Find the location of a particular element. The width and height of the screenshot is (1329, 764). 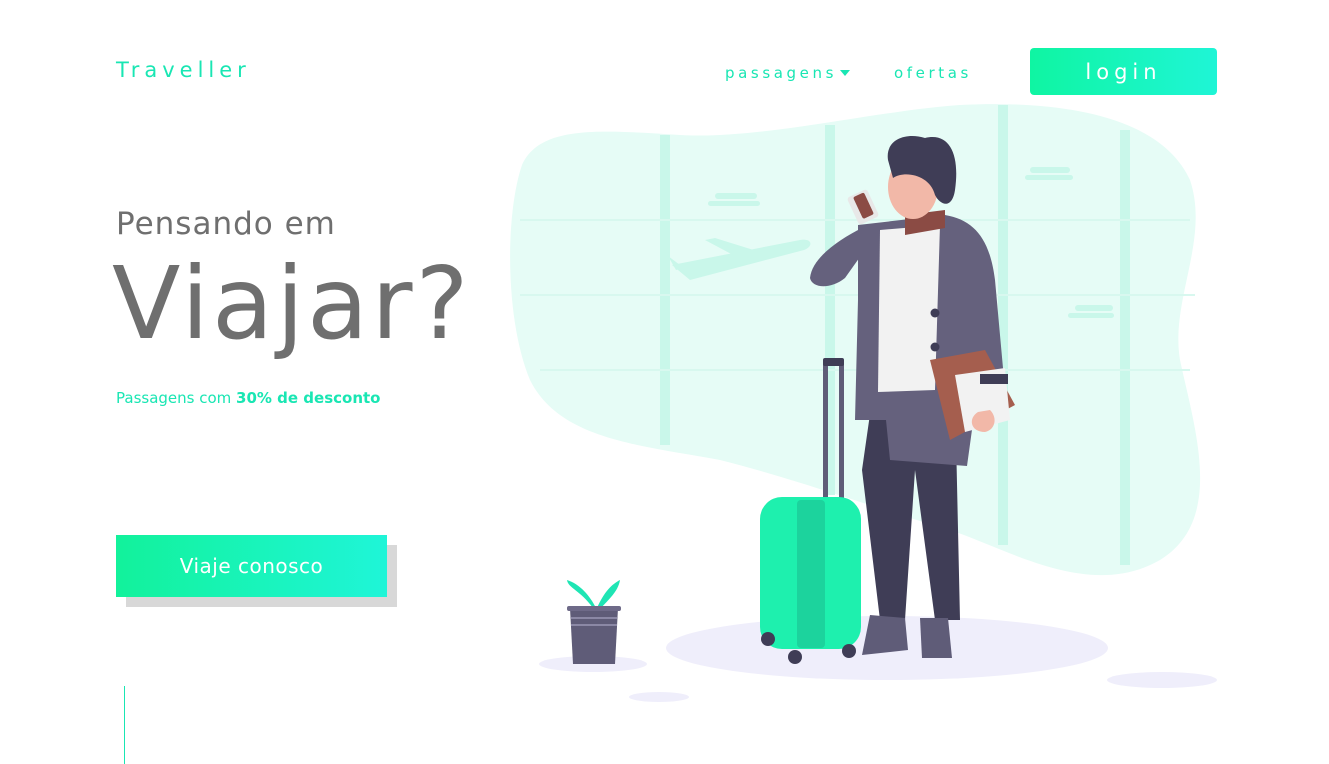

login-button: login is located at coordinates (1123, 71).